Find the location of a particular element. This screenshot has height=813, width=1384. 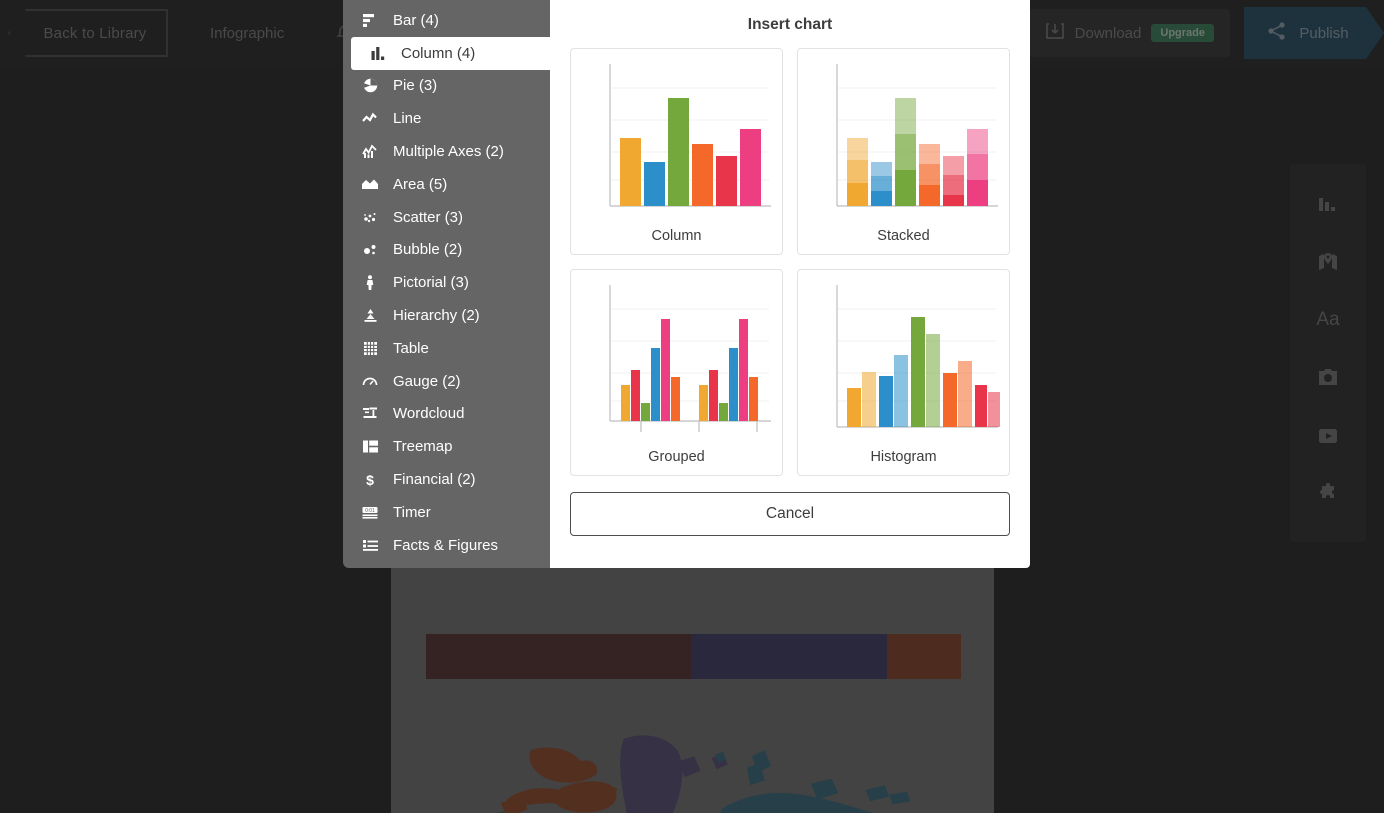

menu-item-label: Bar (4) is located at coordinates (416, 20).